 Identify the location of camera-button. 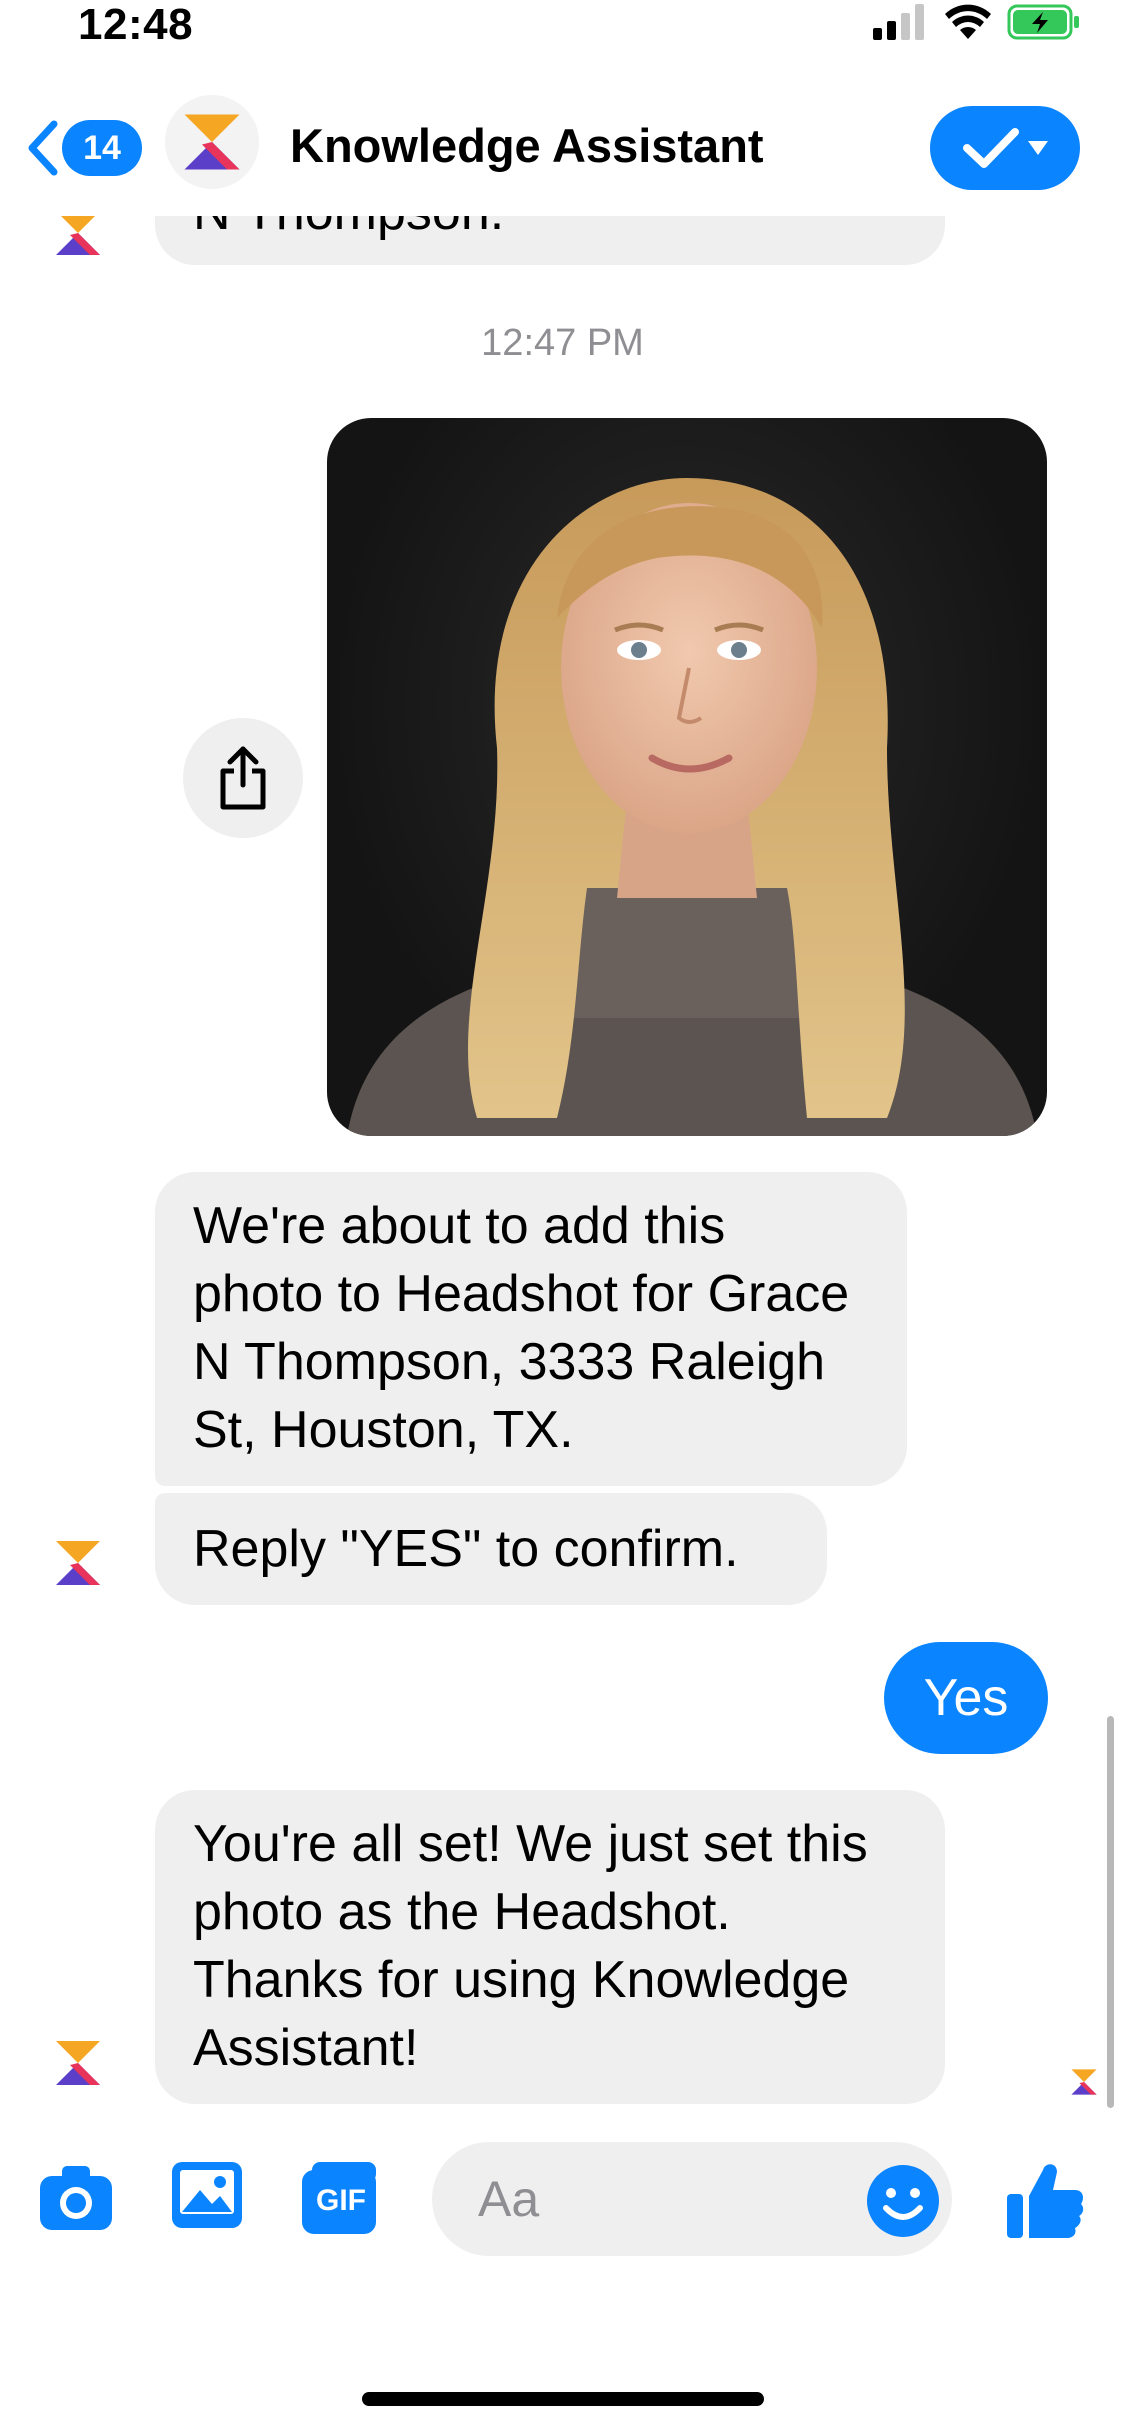
(76, 2202).